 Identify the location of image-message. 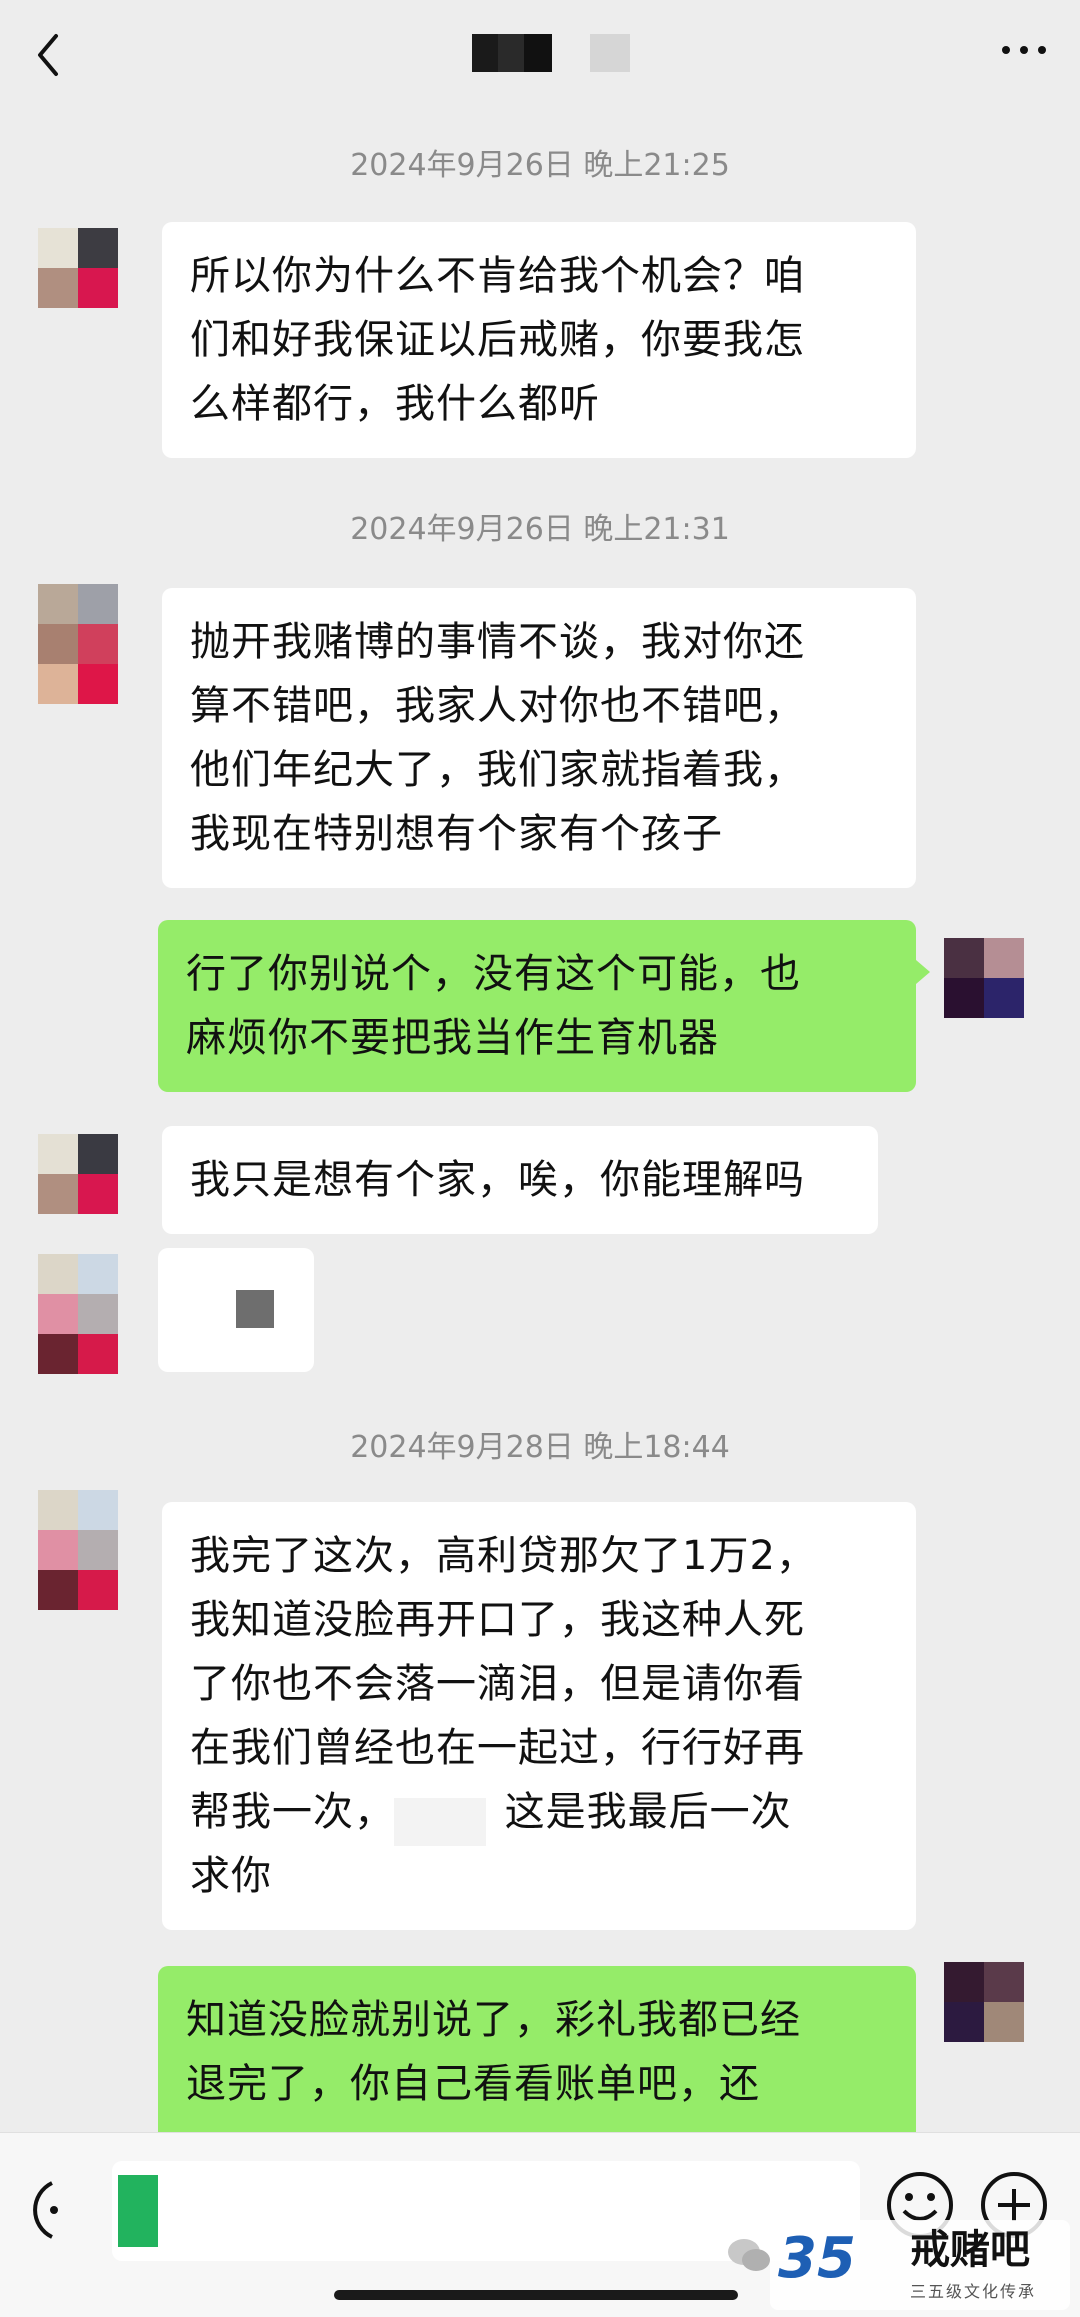
(236, 1310).